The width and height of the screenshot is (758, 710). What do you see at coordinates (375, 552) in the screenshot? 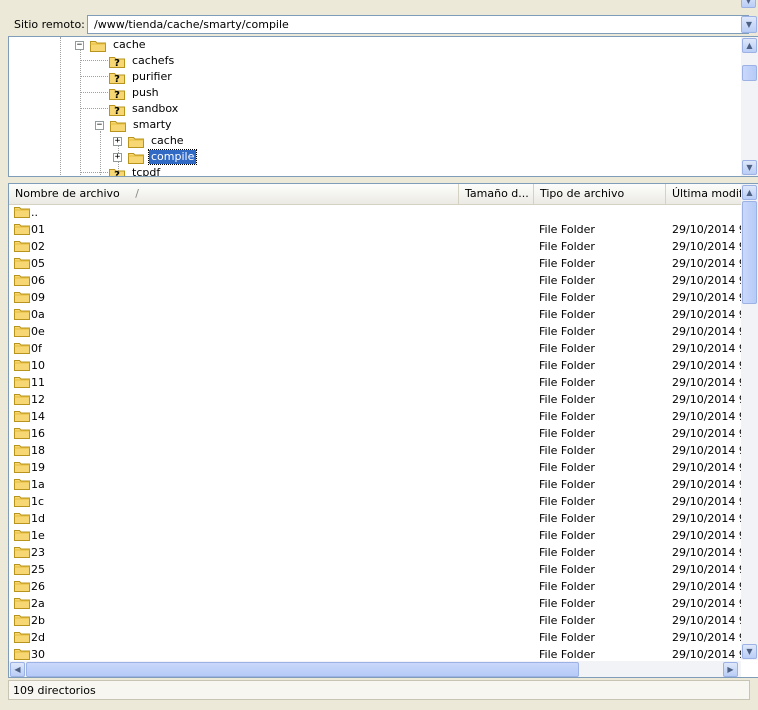
I see `file-row: 23 File Folder 29/10/2014 9:` at bounding box center [375, 552].